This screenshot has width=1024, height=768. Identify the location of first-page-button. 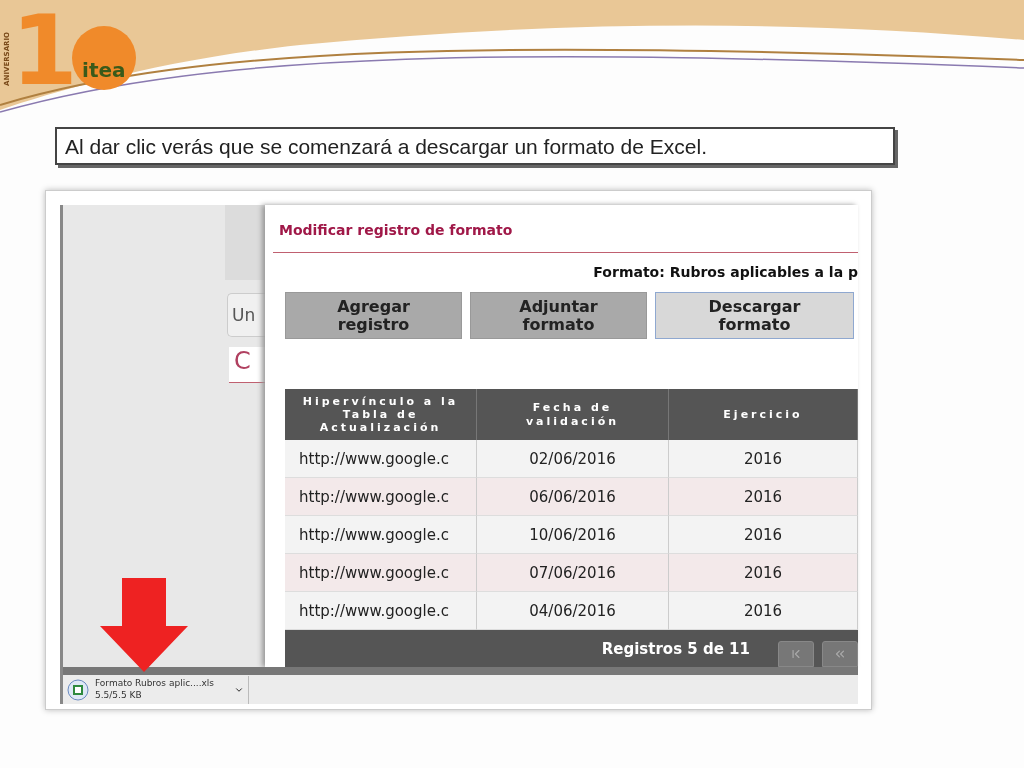
(796, 654).